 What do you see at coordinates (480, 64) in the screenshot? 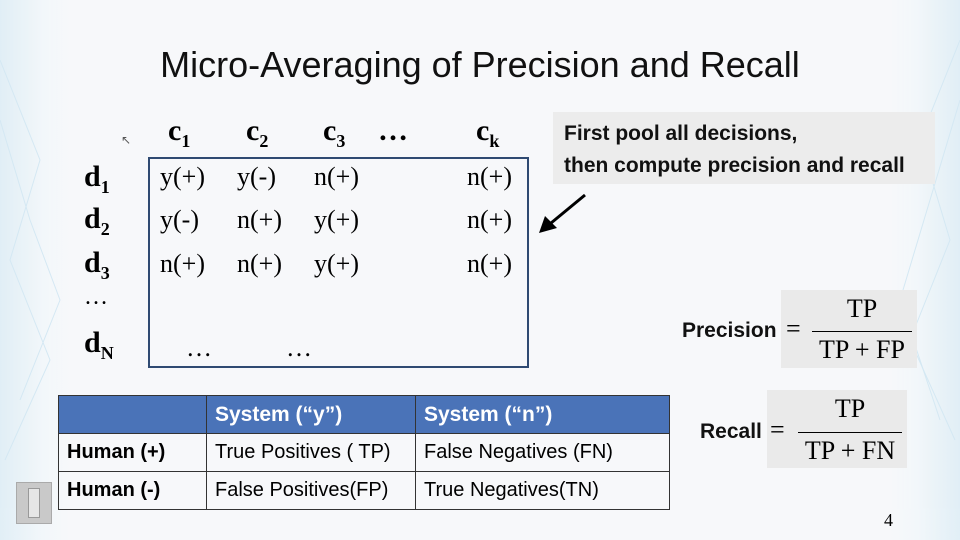
I see `slide-title: Micro-Averaging of Precision and Recall` at bounding box center [480, 64].